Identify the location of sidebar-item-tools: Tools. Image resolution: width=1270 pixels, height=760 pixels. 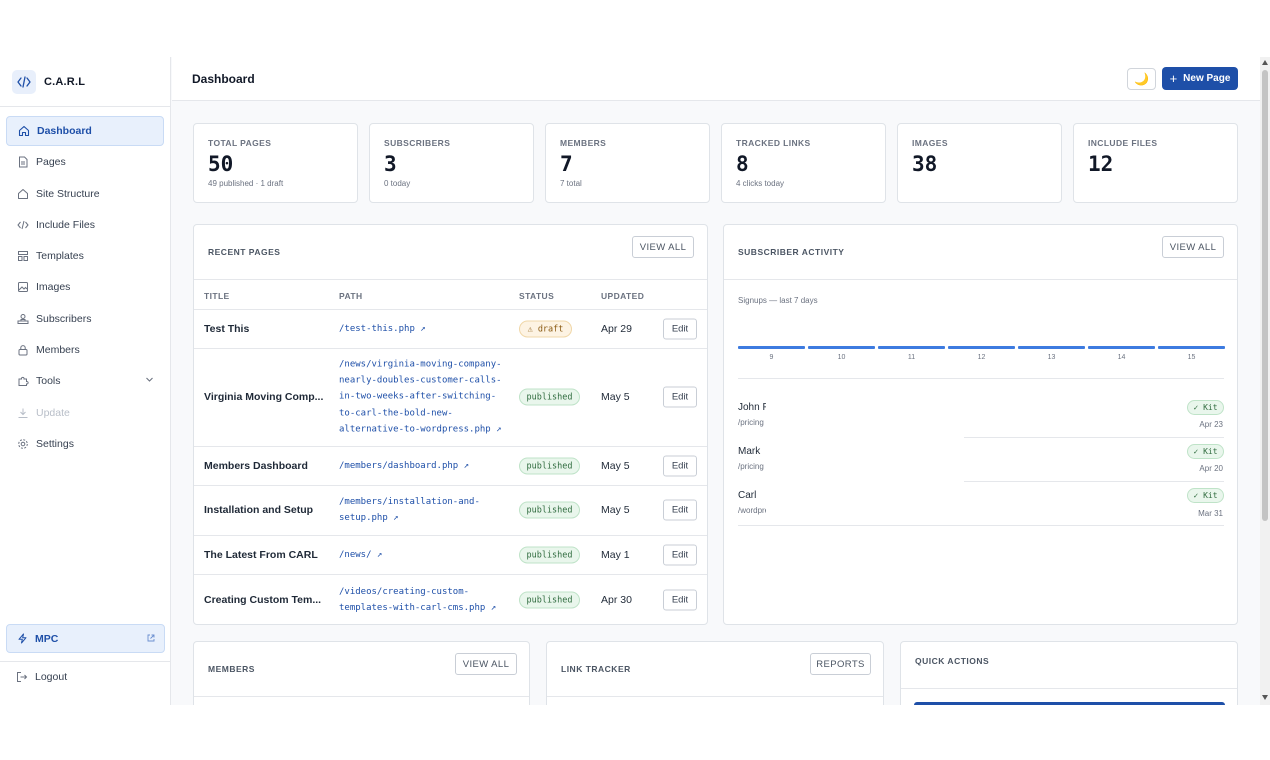
(85, 381).